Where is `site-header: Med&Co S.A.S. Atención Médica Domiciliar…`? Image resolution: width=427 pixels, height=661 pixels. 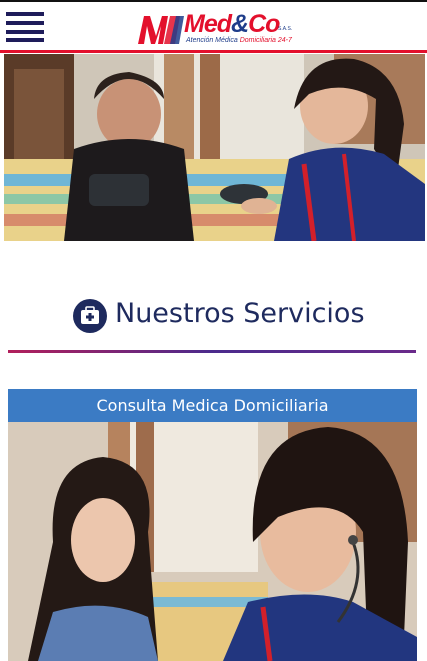
site-header: Med&Co S.A.S. Atención Médica Domiciliar… is located at coordinates (213, 25).